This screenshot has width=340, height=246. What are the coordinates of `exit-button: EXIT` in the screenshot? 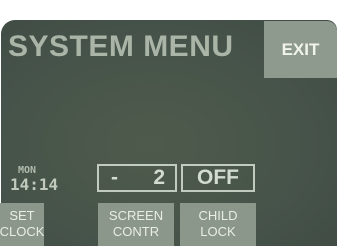 It's located at (300, 49).